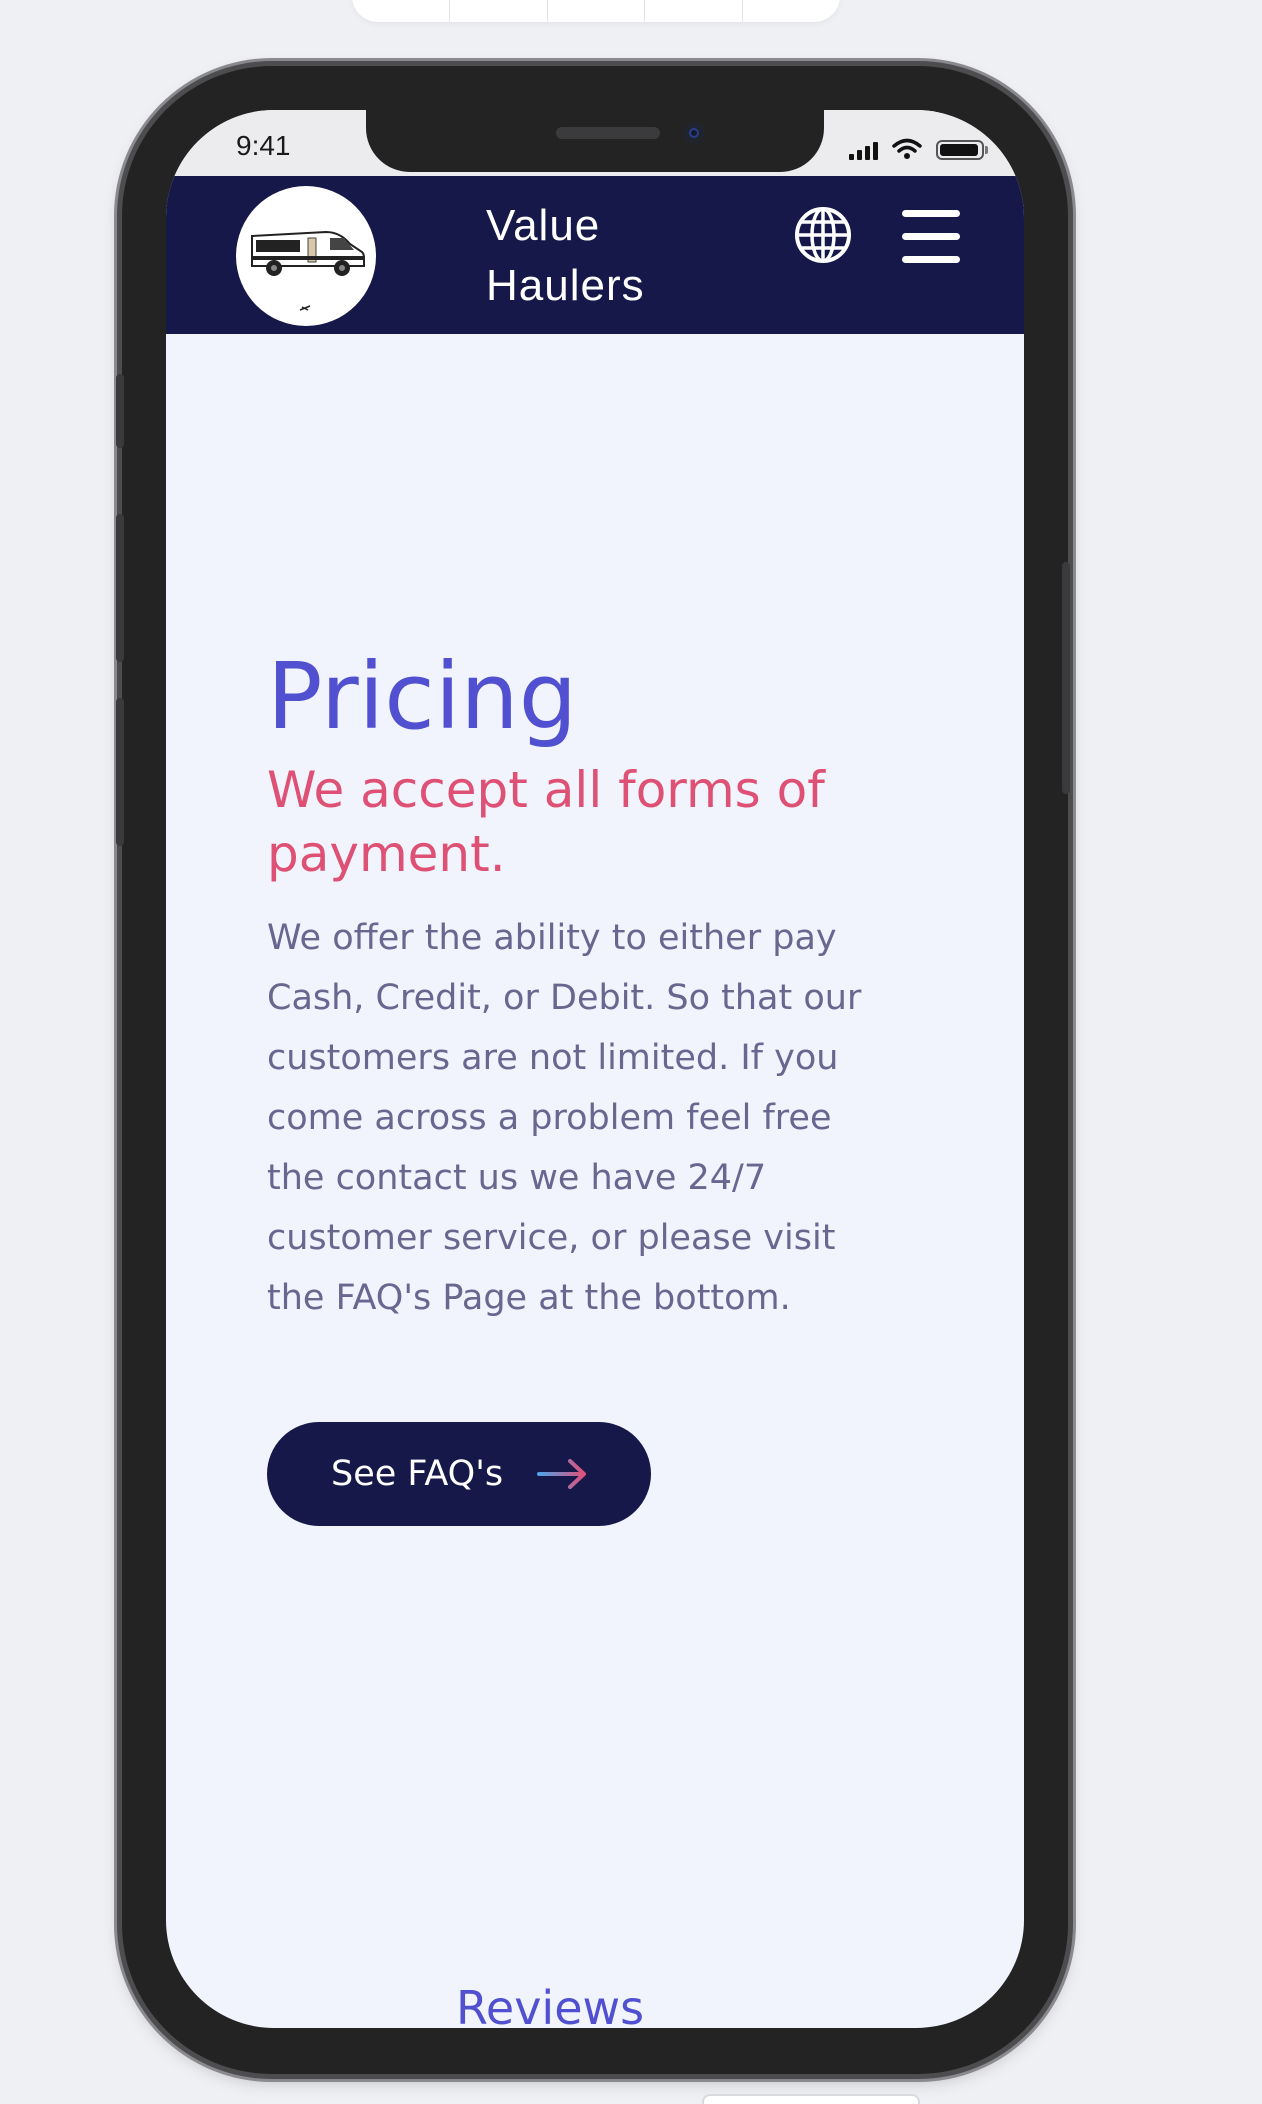 Image resolution: width=1262 pixels, height=2104 pixels. Describe the element at coordinates (1066, 678) in the screenshot. I see `power-button` at that location.